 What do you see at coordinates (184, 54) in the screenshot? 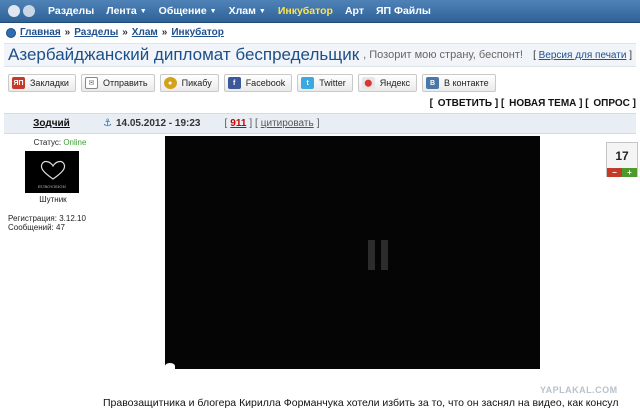
I see `page-title: Азербайджанский дипломат беспредельщик` at bounding box center [184, 54].